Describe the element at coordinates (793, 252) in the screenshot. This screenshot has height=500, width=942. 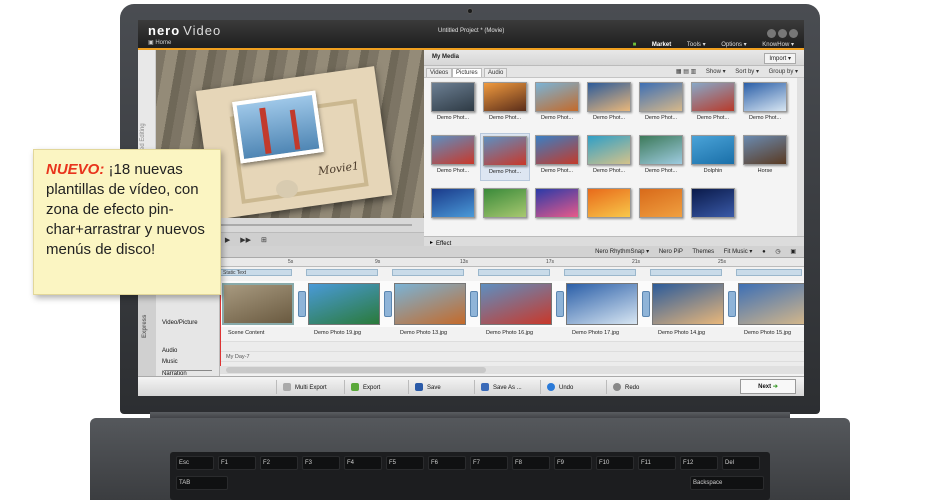
I see `disc-icon: ▣` at that location.